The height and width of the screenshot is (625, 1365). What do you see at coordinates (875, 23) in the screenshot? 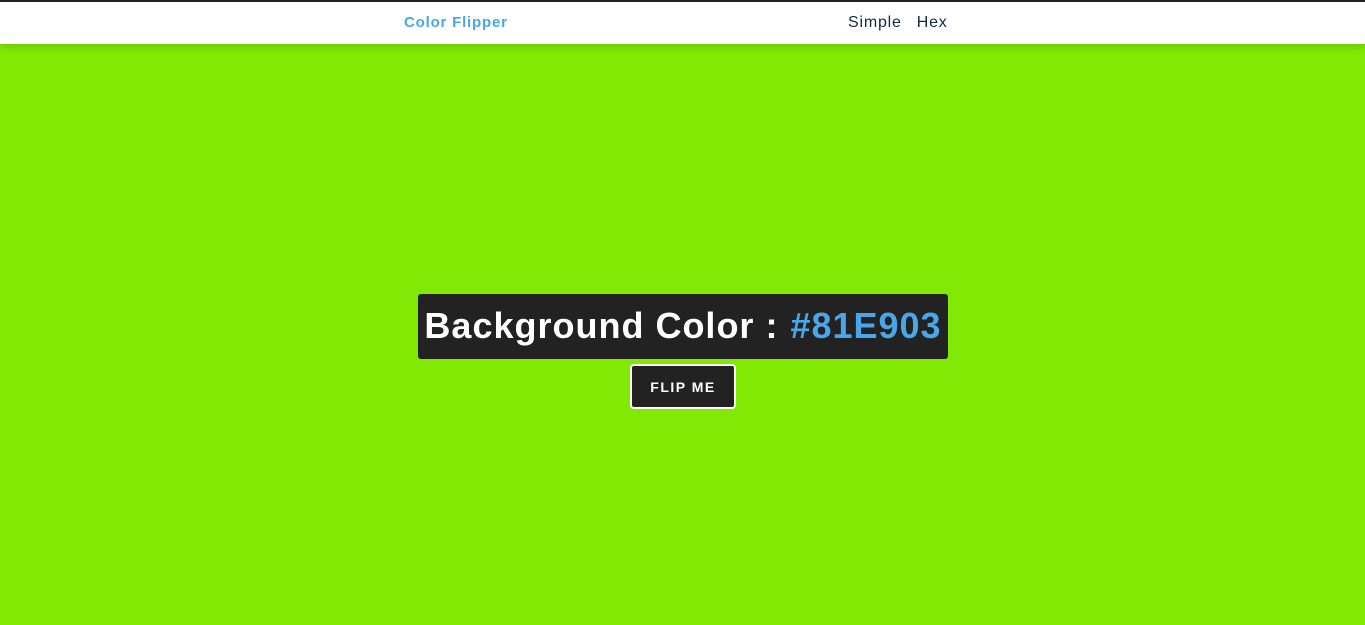
I see `nav-link-simple: Simple` at bounding box center [875, 23].